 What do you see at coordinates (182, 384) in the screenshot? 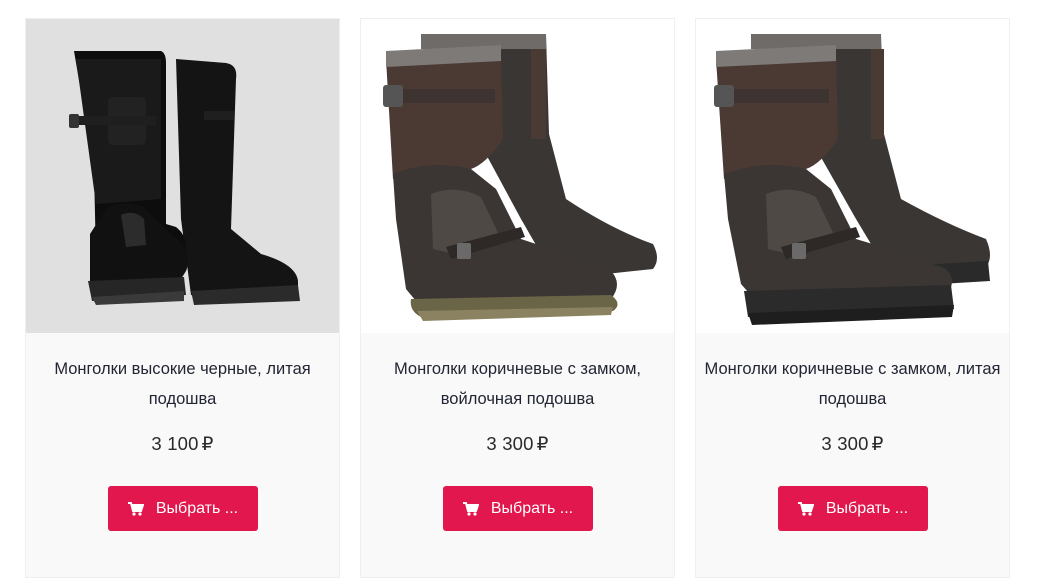
I see `product-title: Монголки высокие черные, литая подошва` at bounding box center [182, 384].